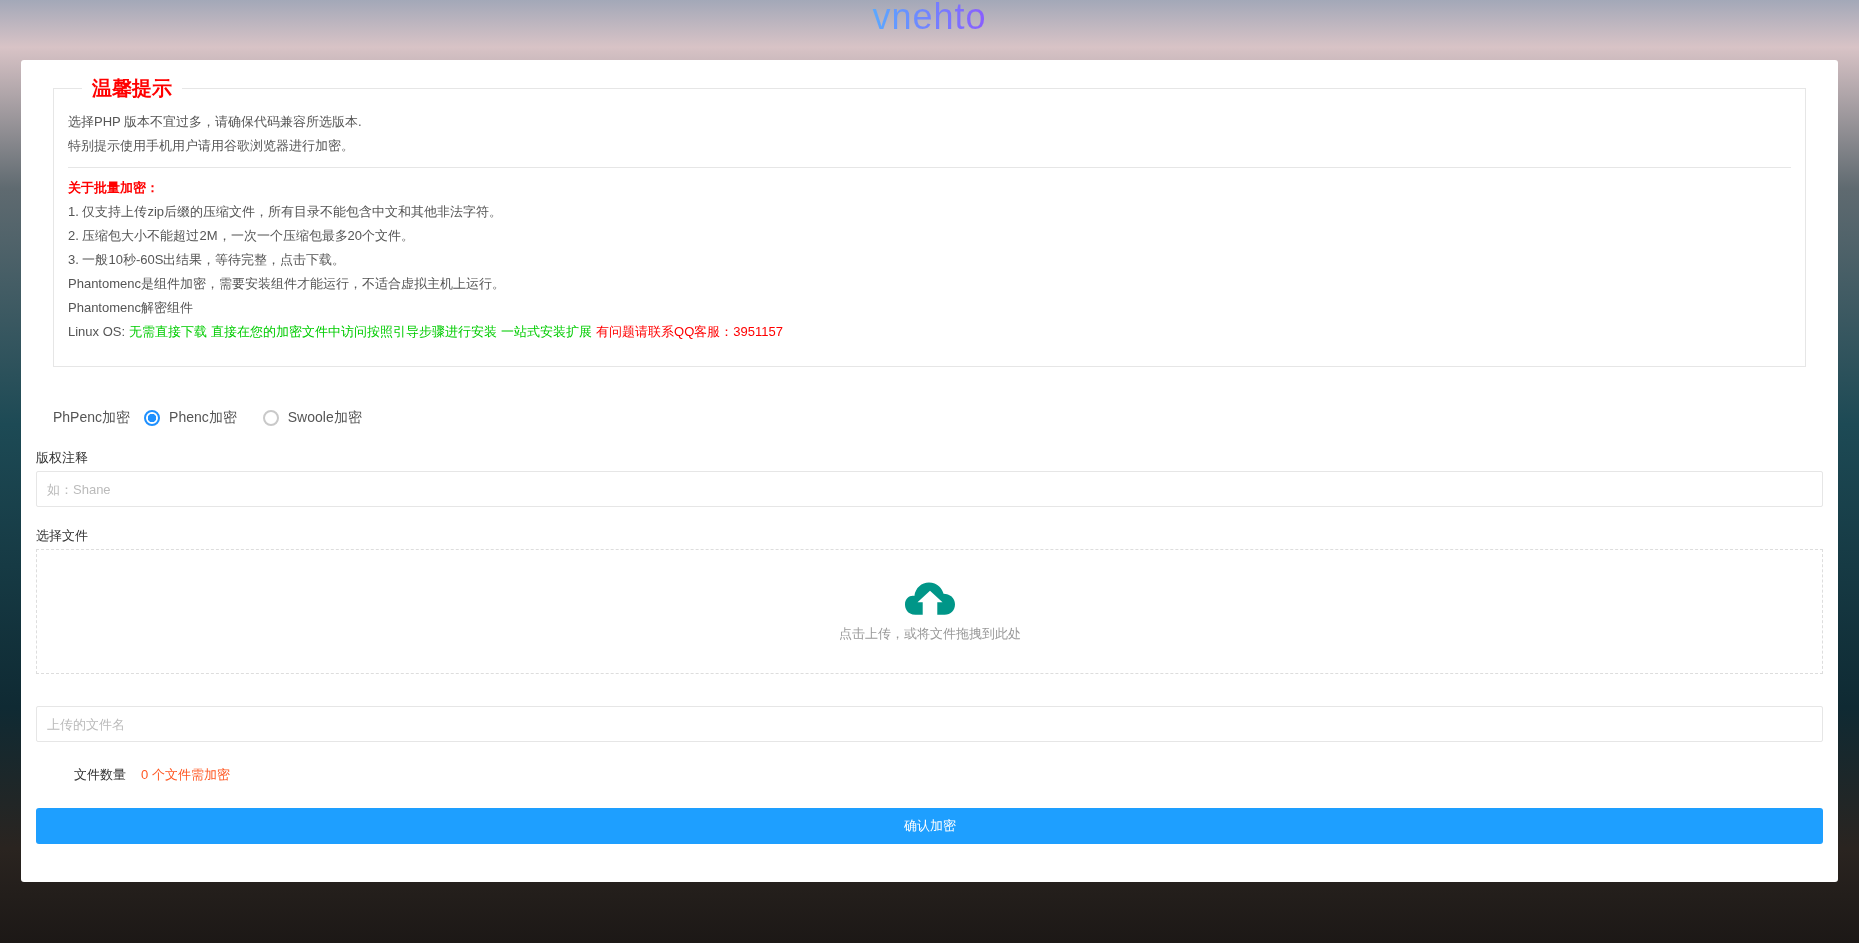 Image resolution: width=1859 pixels, height=943 pixels. I want to click on notice-text: Phantomenc解密组件, so click(130, 308).